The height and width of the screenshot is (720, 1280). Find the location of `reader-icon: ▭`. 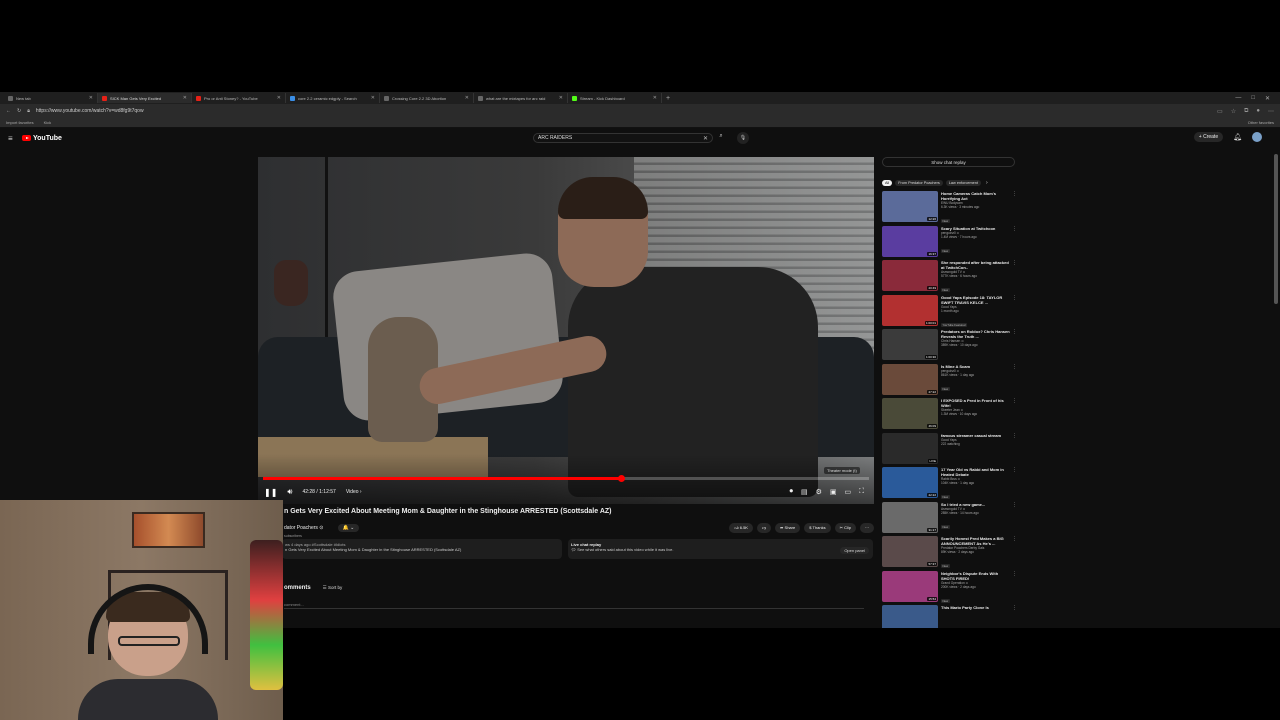

reader-icon: ▭ is located at coordinates (1220, 111).